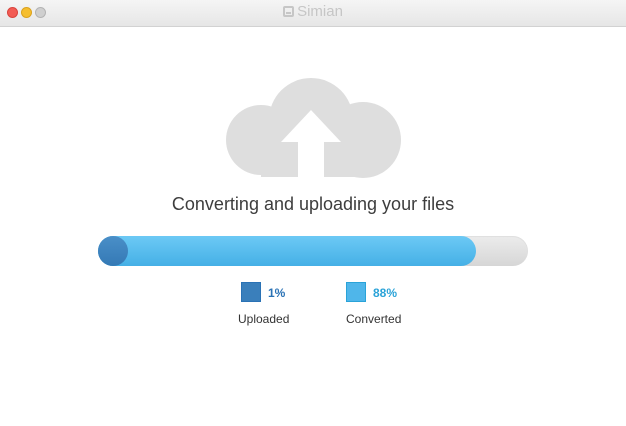 This screenshot has height=426, width=626. What do you see at coordinates (113, 251) in the screenshot?
I see `uploaded-progress-fill` at bounding box center [113, 251].